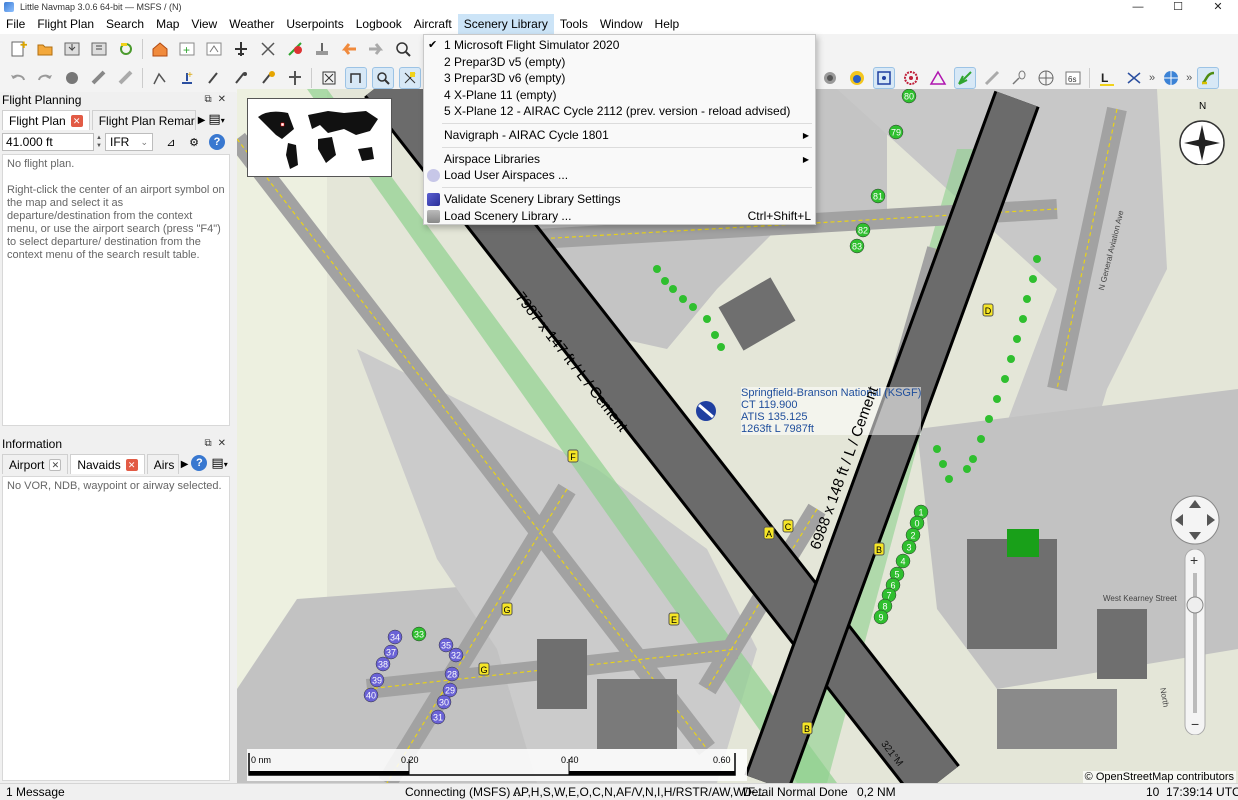  I want to click on menu-item-validate-scenery: Validate Scenery Library Settings, so click(619, 199).